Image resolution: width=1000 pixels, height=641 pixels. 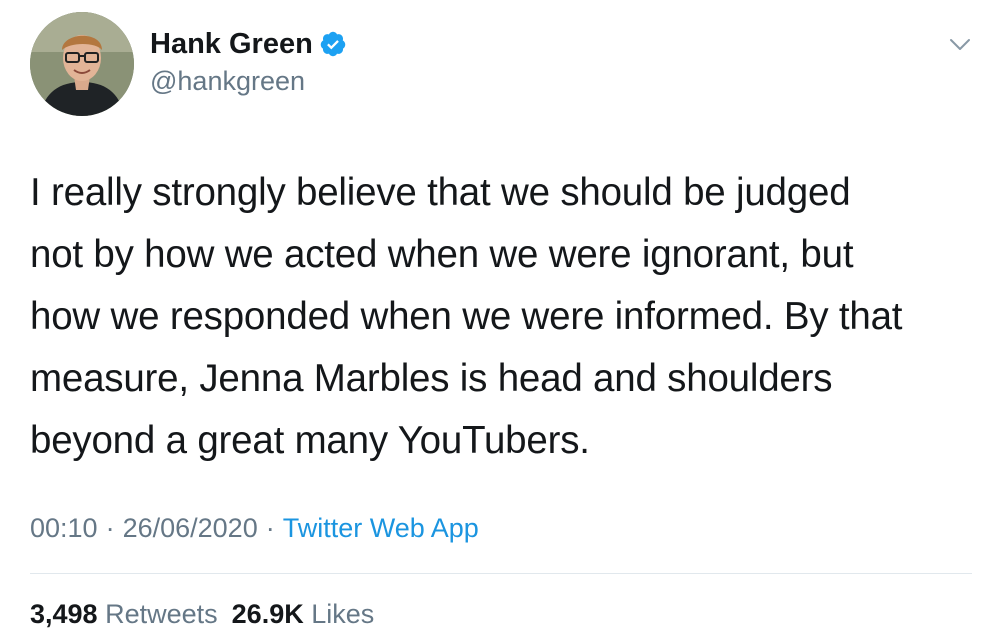 I want to click on tweet-stats: 3,498 Retweets 26.9K Likes, so click(x=202, y=614).